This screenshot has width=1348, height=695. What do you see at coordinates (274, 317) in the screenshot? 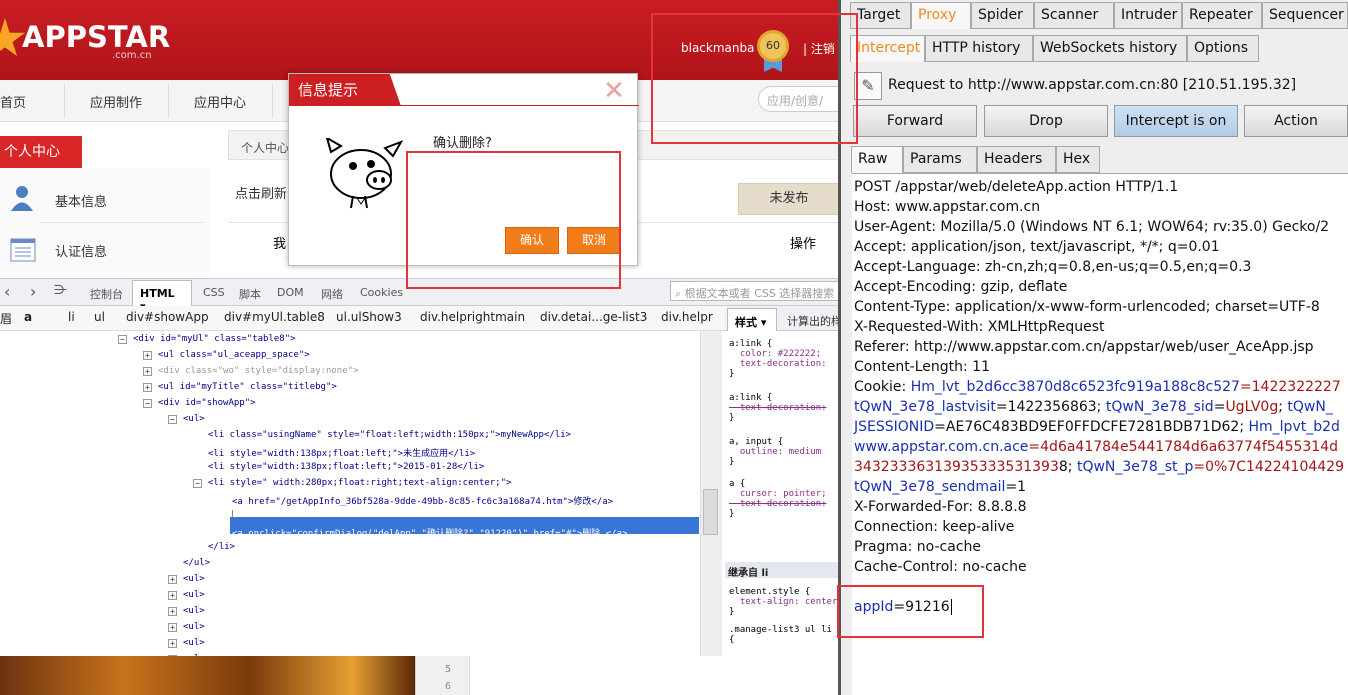
I see `crumb-myul: div#myUl.table8` at bounding box center [274, 317].